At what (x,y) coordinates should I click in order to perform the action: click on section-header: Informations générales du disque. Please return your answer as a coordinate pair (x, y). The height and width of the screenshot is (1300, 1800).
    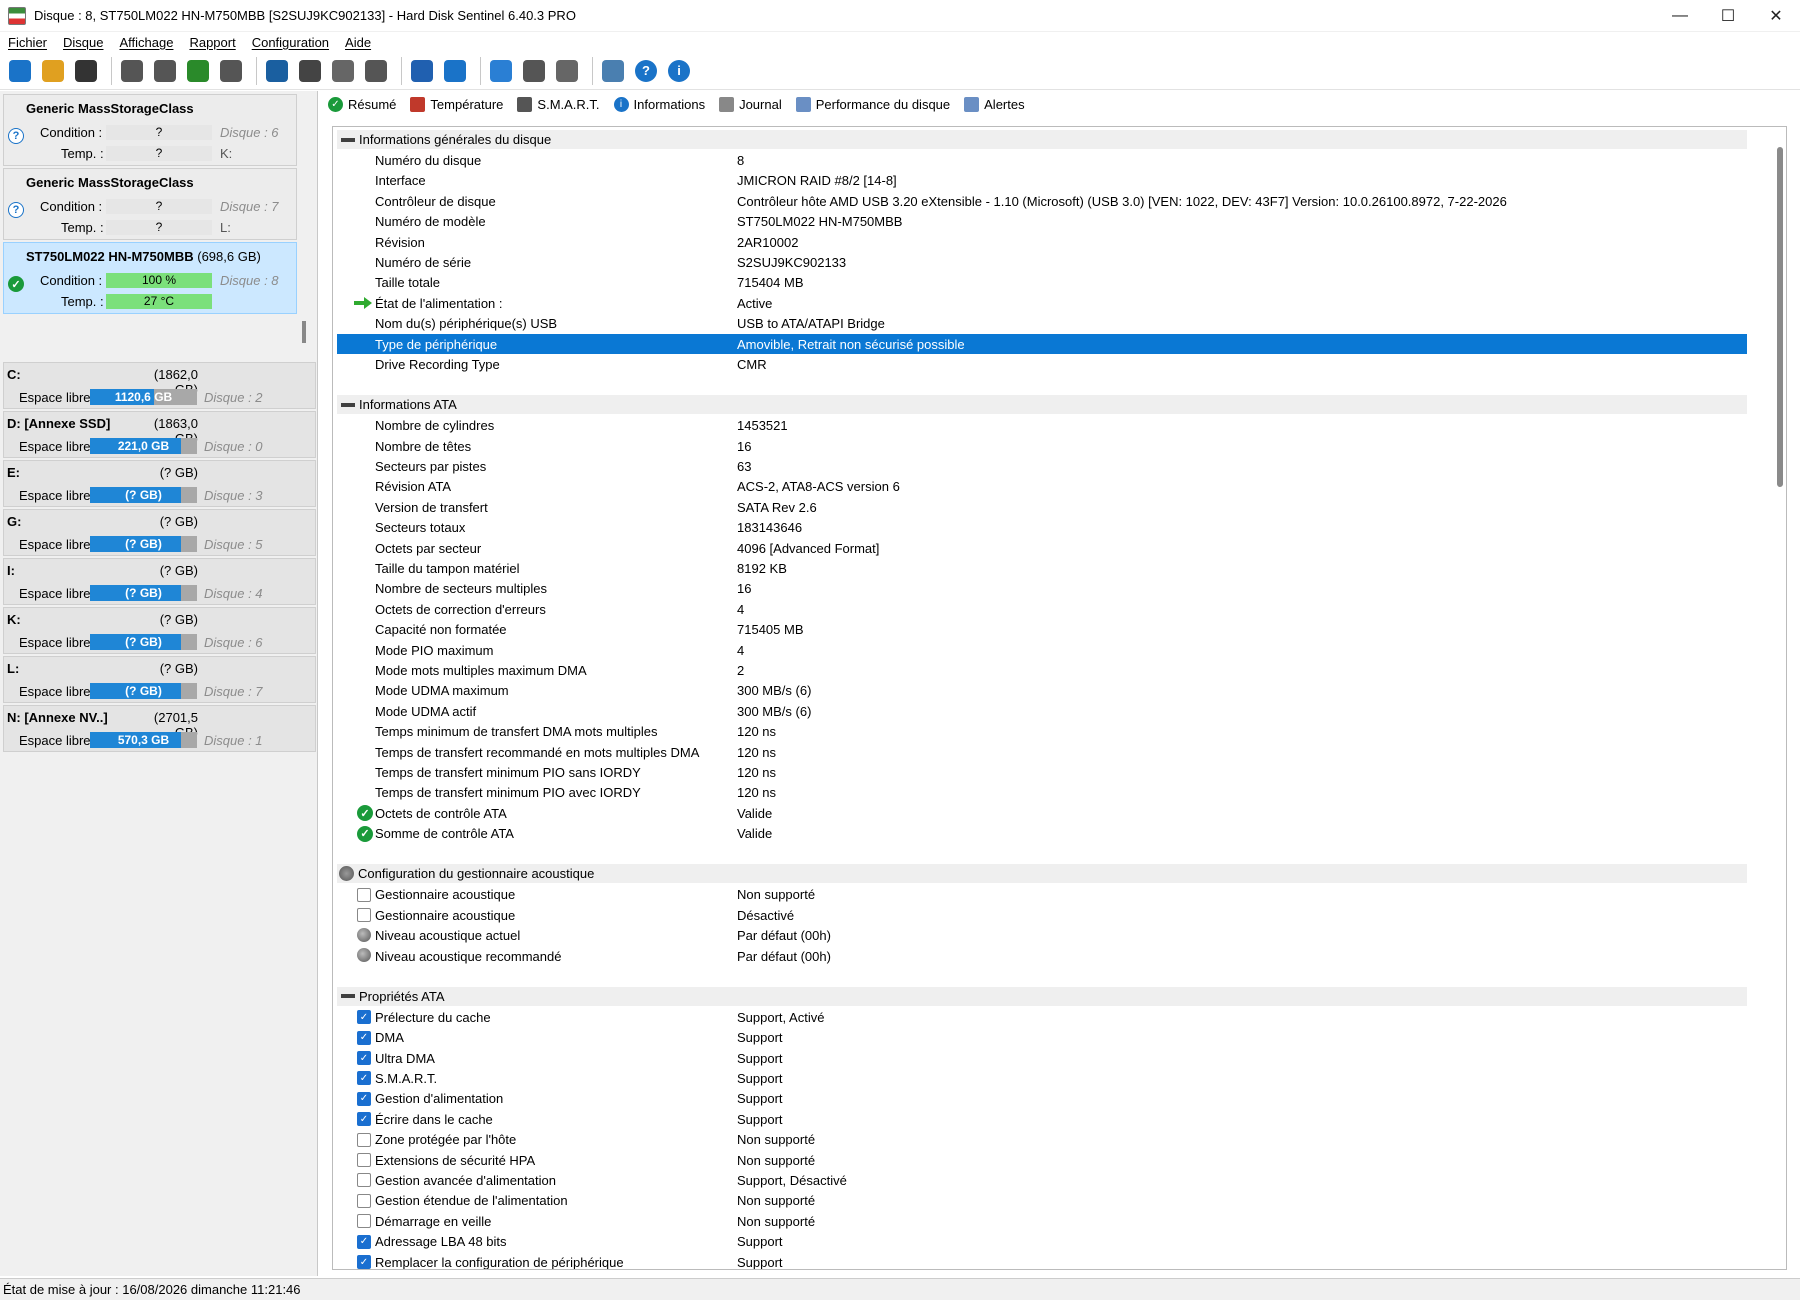
    Looking at the image, I should click on (1042, 139).